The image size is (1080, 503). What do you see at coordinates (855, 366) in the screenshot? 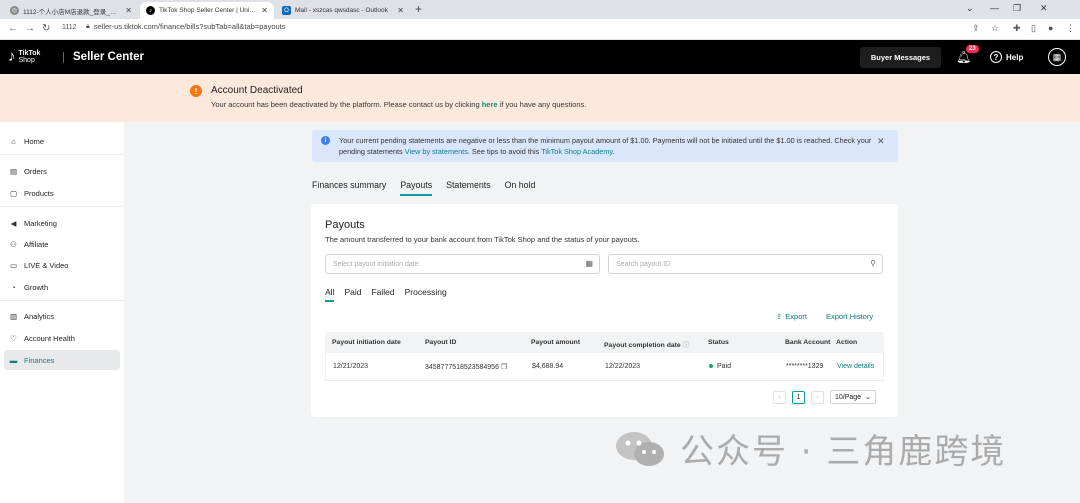
I see `view-details-link: View details` at bounding box center [855, 366].